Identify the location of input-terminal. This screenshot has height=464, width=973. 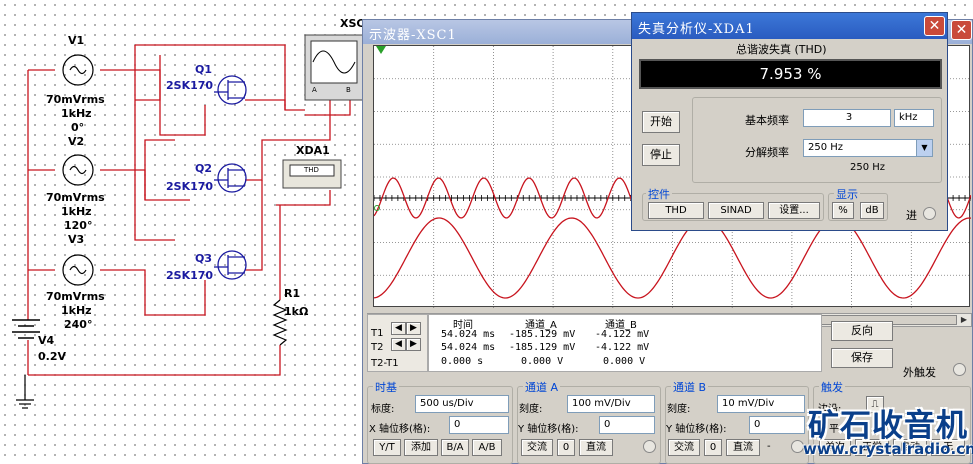
(929, 213).